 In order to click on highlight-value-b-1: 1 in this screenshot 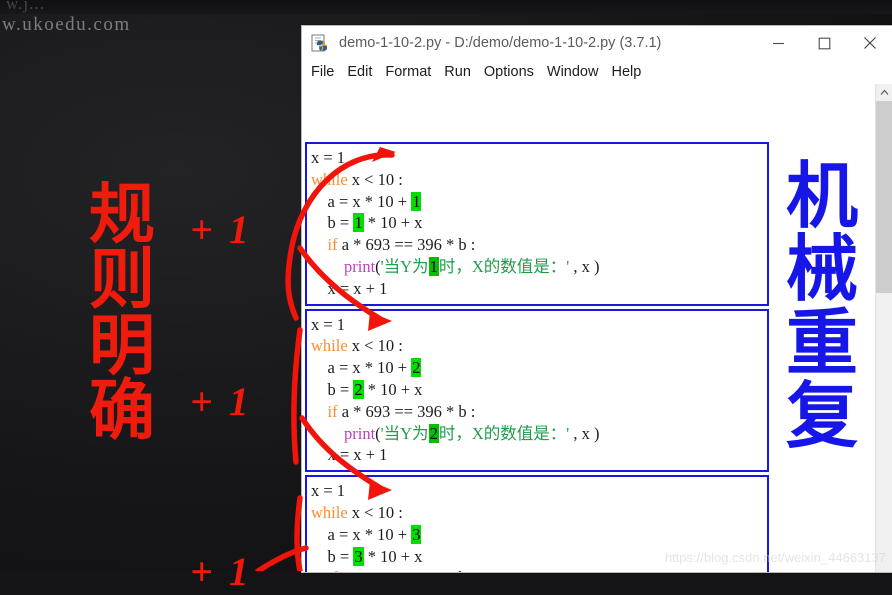, I will do `click(358, 223)`.